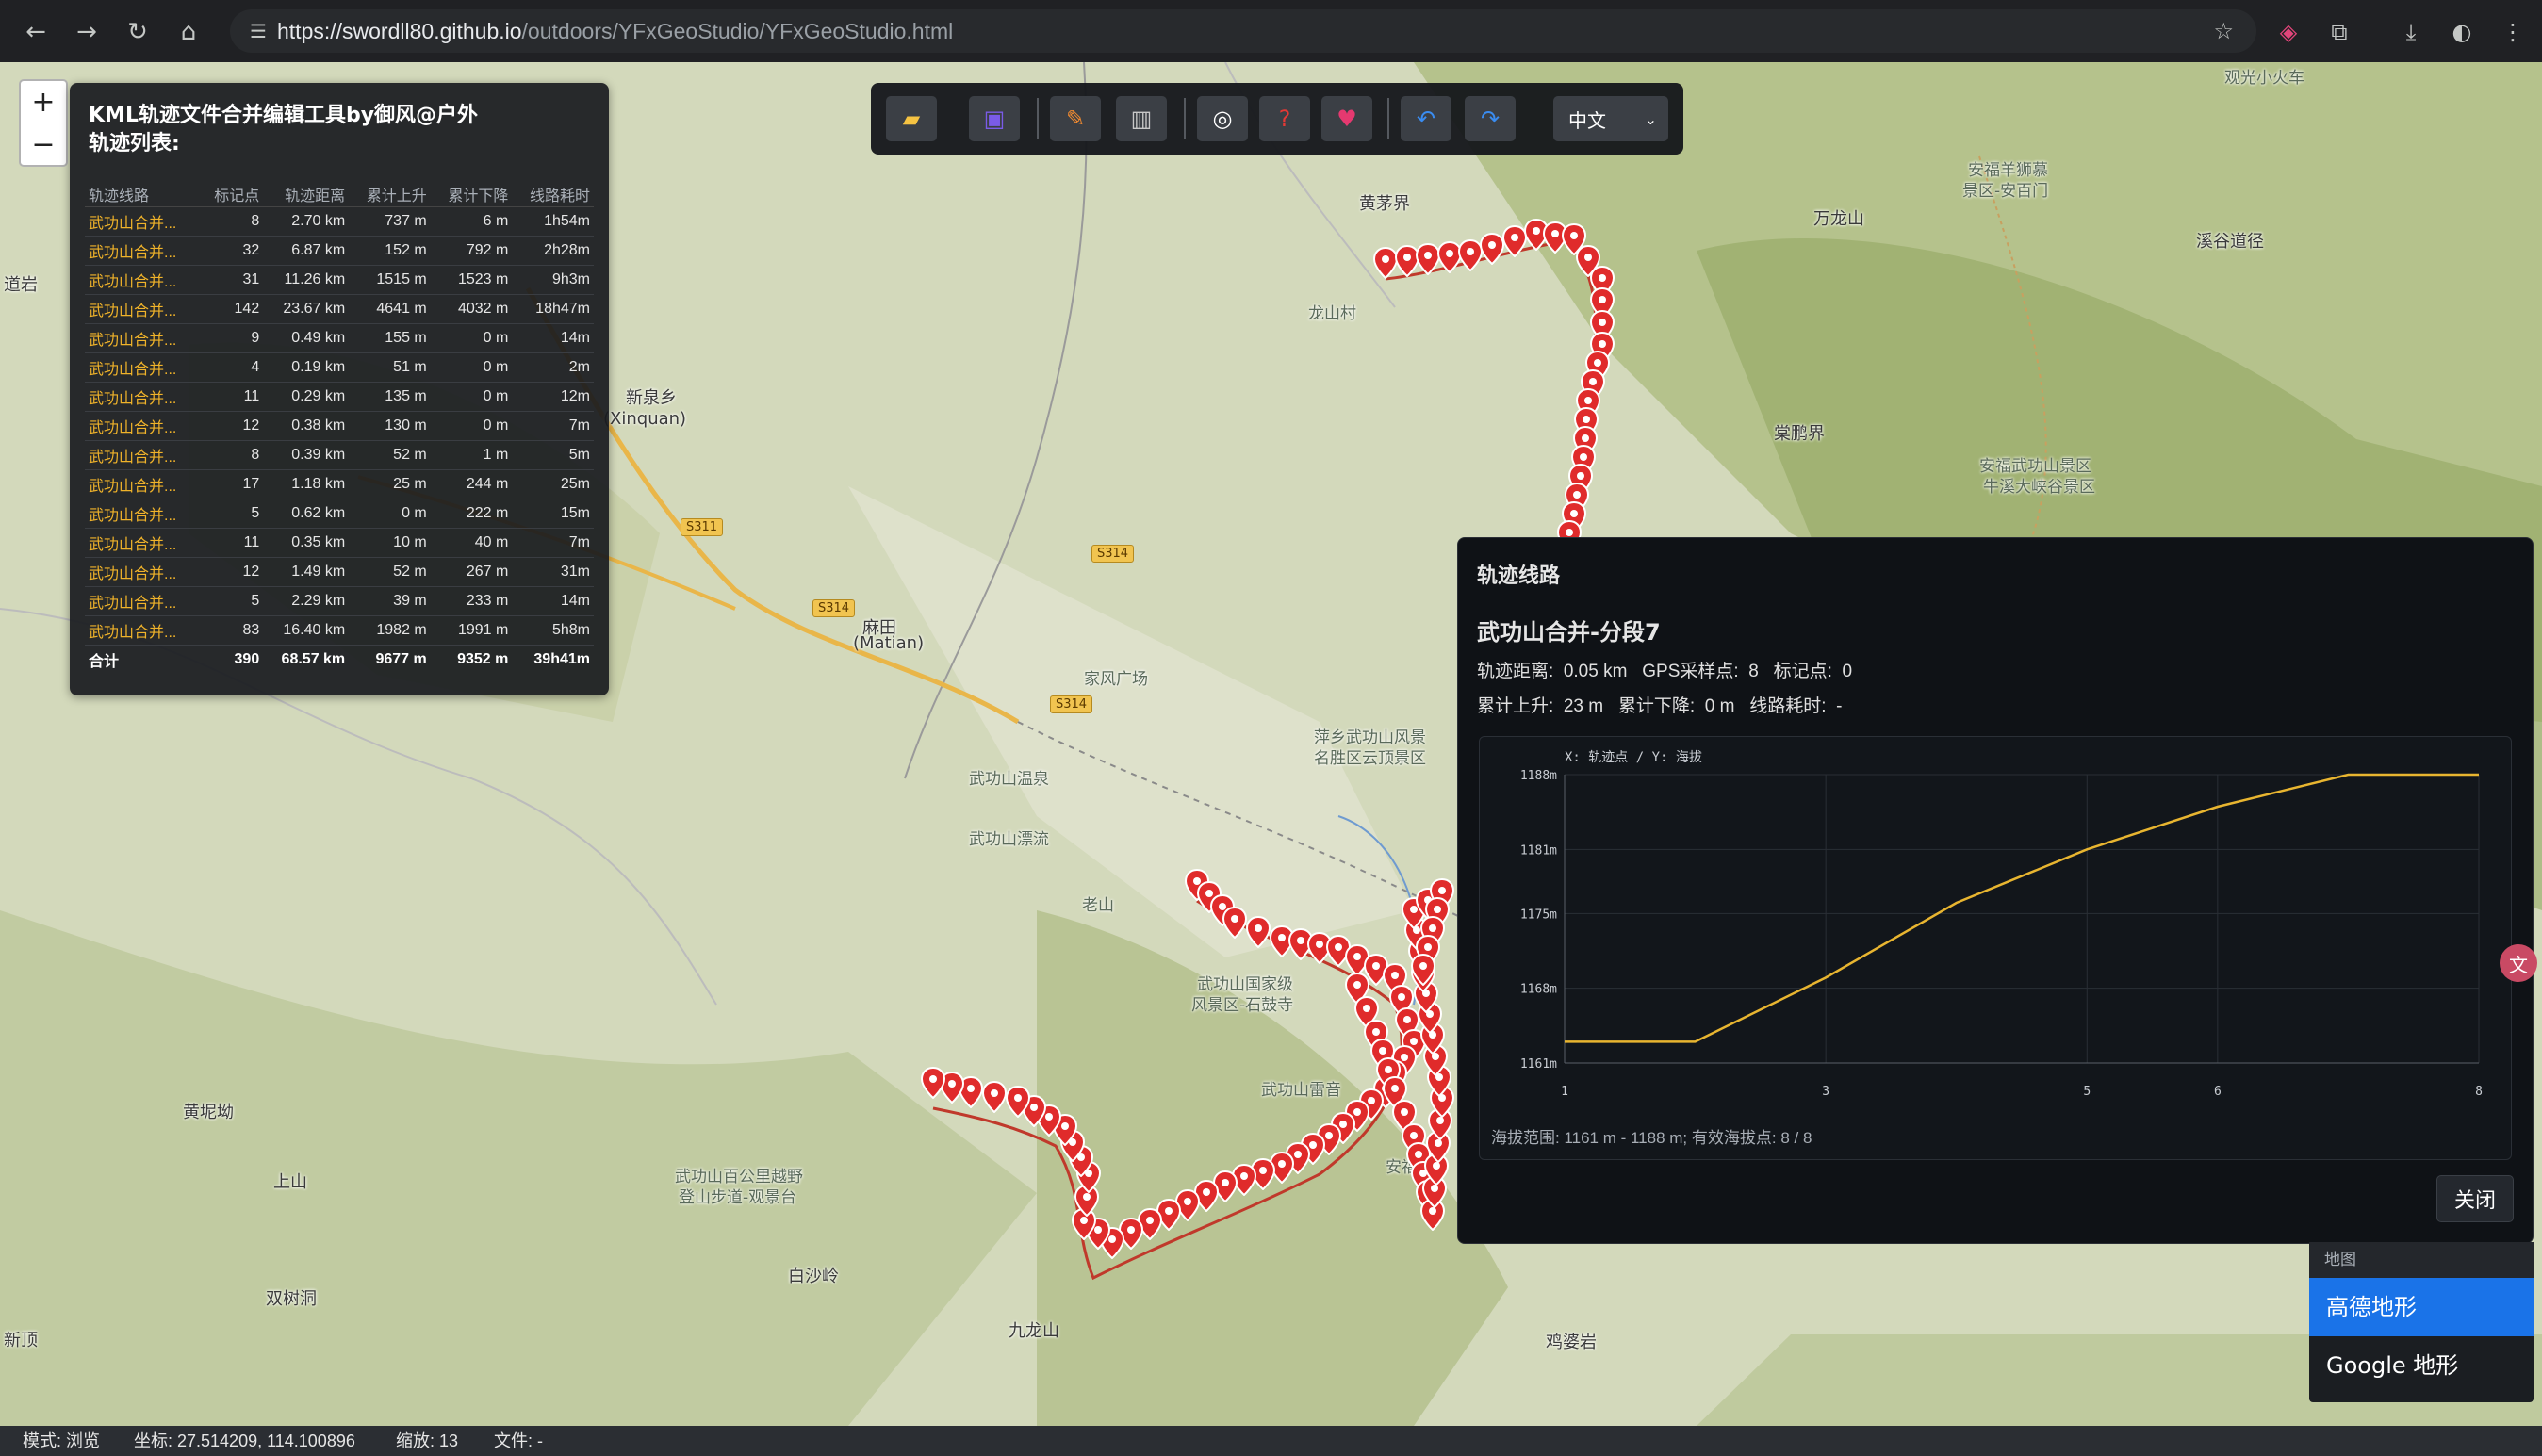 Image resolution: width=2542 pixels, height=1456 pixels. Describe the element at coordinates (553, 455) in the screenshot. I see `table-cell: 5m` at that location.